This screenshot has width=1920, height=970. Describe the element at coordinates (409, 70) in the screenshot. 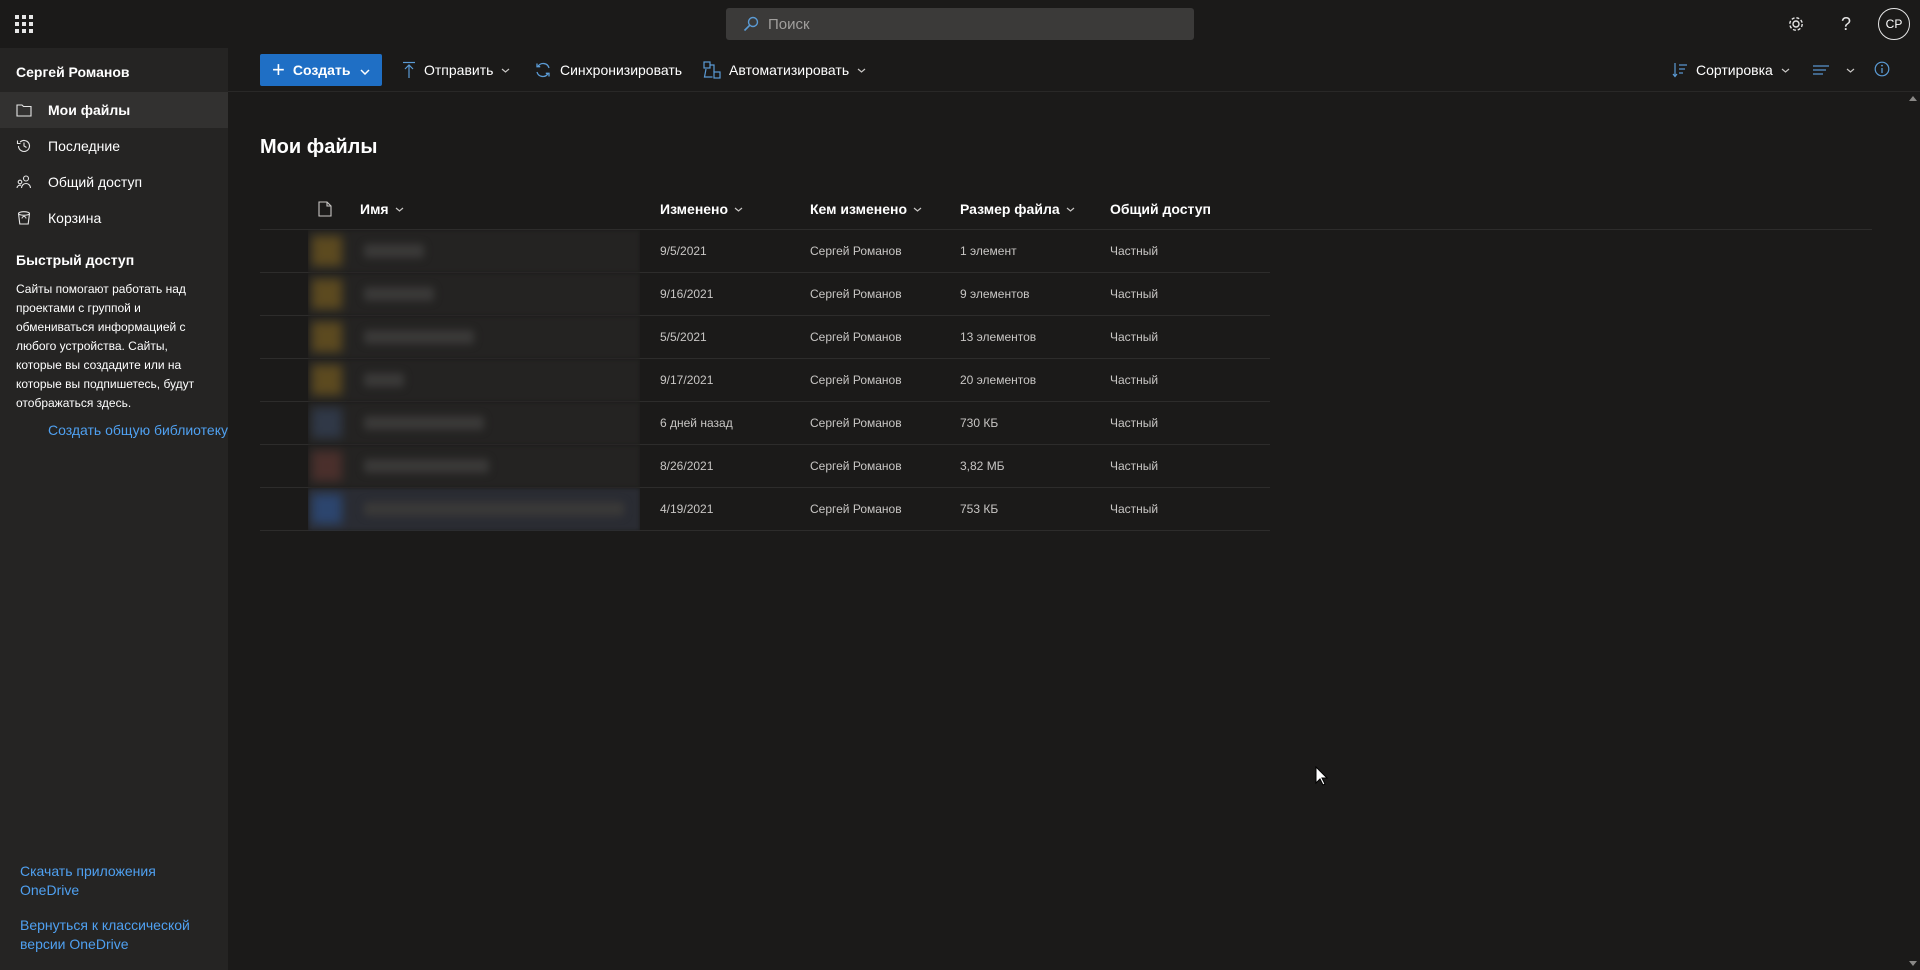

I see `upload-arrow-icon` at that location.